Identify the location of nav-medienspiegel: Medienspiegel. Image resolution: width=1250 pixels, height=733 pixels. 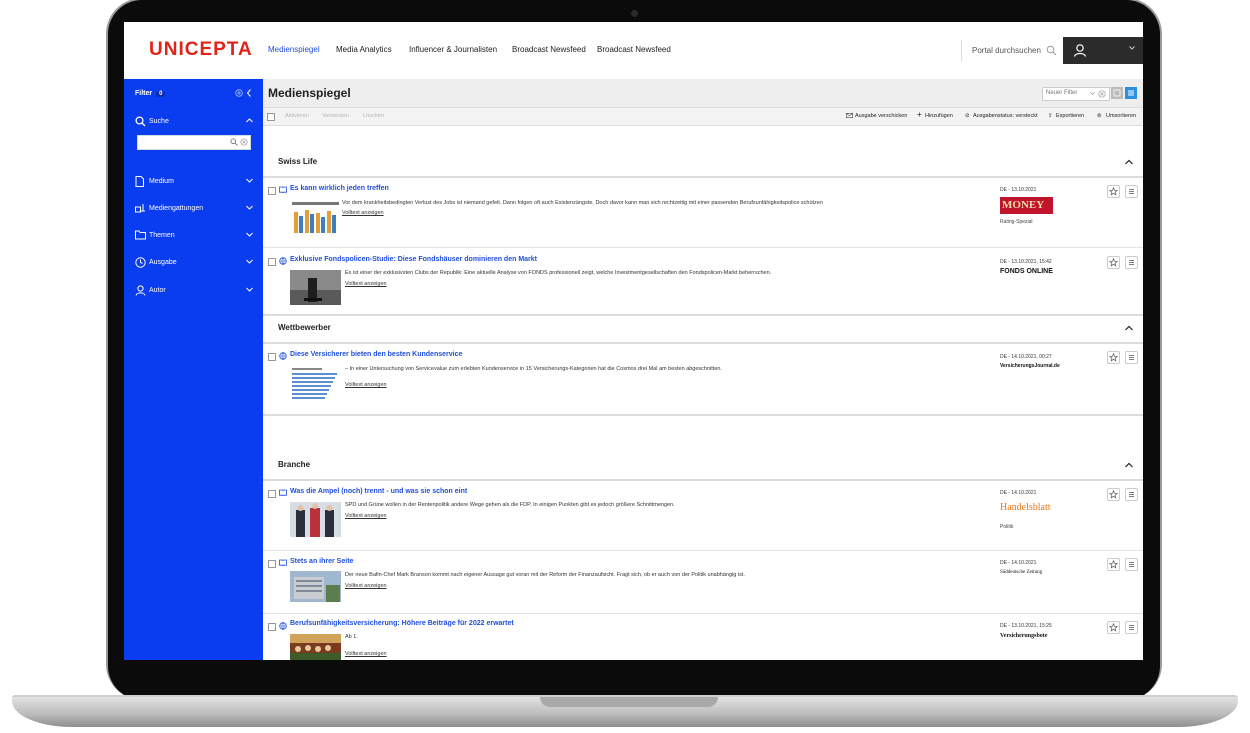
(294, 49).